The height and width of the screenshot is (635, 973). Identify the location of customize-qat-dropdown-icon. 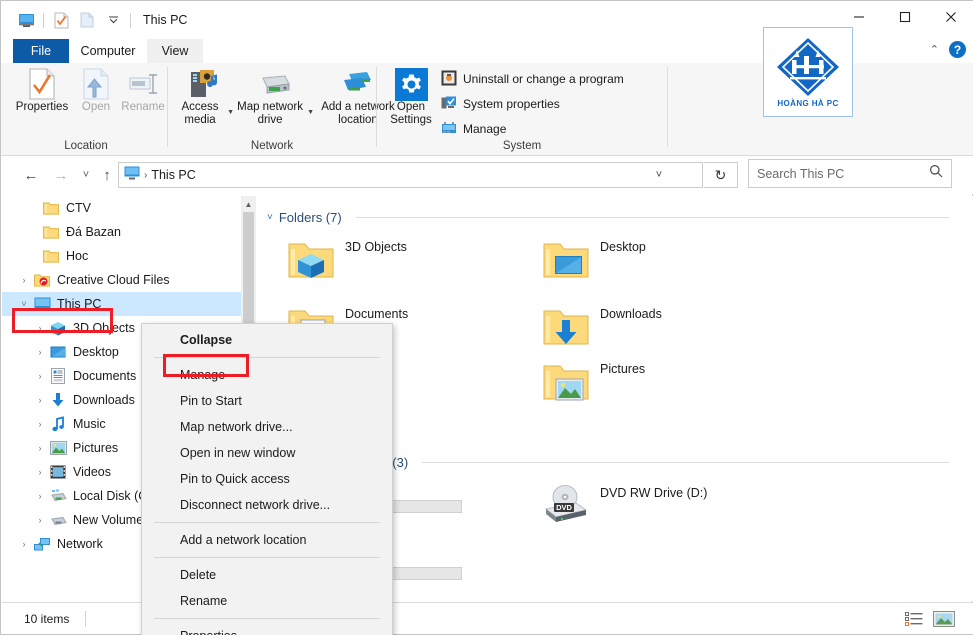
(113, 20).